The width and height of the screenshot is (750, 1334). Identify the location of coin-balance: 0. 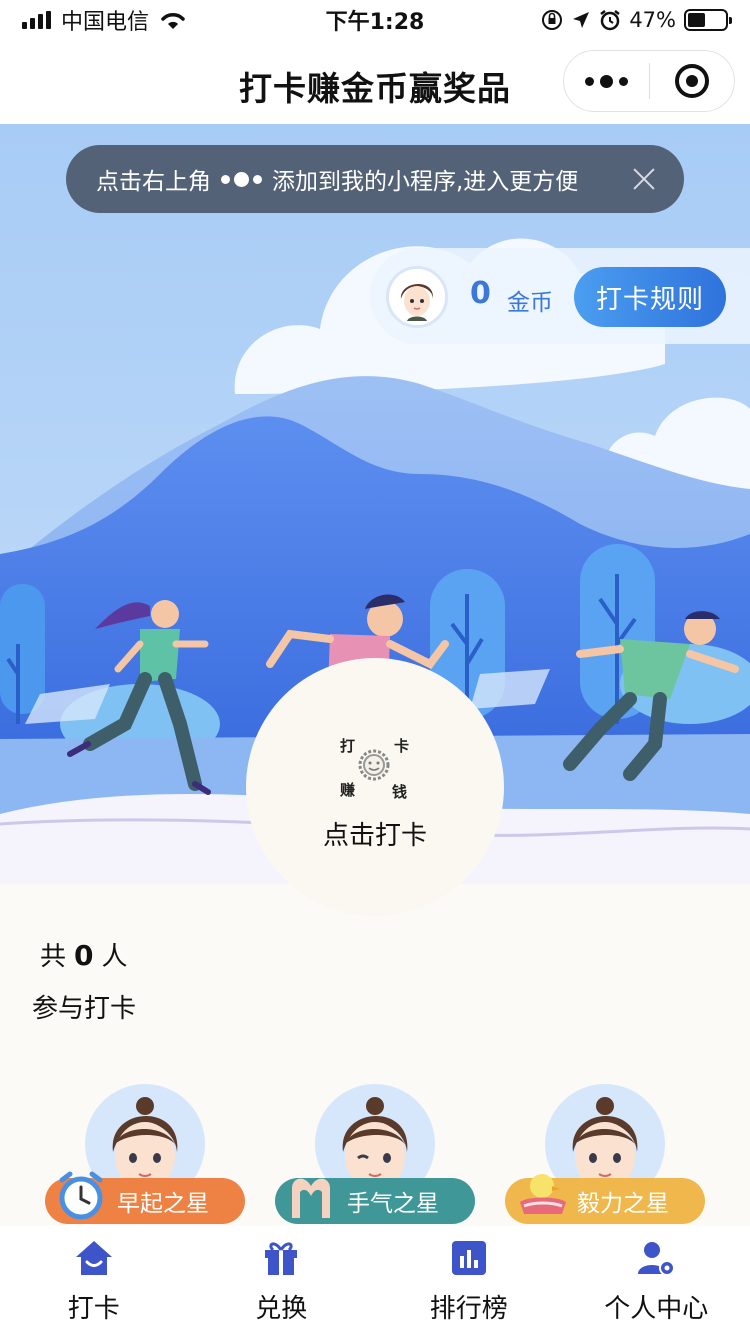
(480, 293).